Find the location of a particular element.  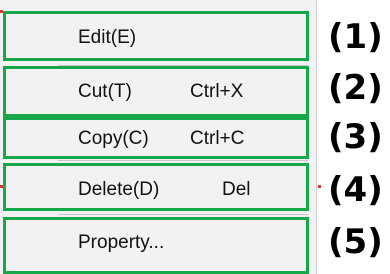

annotation-number-3: (3) is located at coordinates (355, 137).